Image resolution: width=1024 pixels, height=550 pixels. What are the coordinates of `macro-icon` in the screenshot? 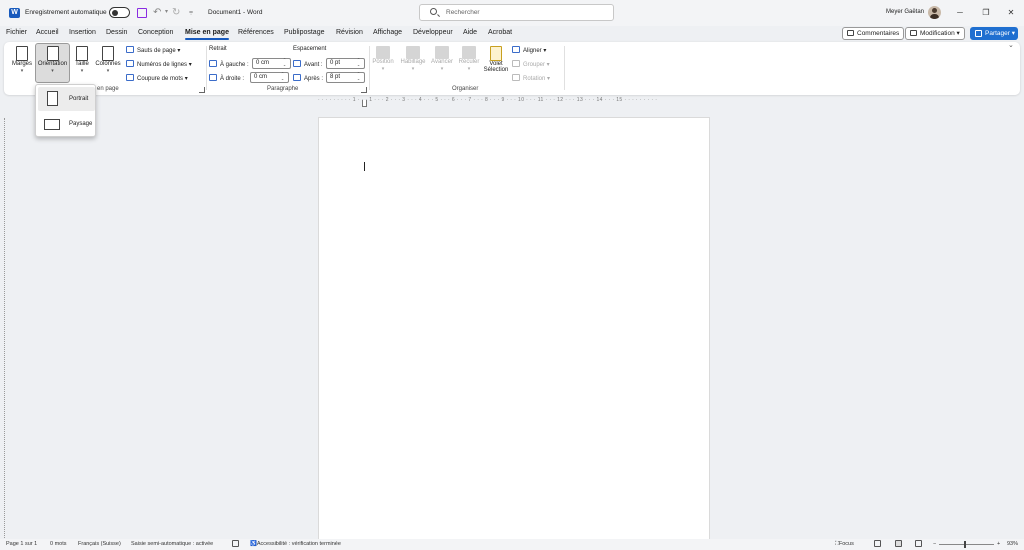 It's located at (235, 543).